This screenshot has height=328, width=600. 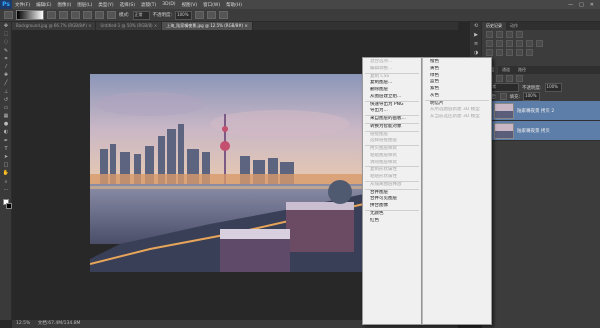 I want to click on doc-tab: Untitled-1 @ 50% (RGB/8) ×, so click(x=129, y=26).